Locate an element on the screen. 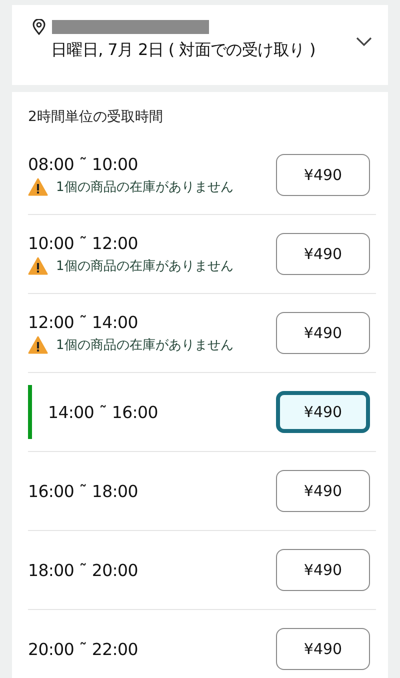 The height and width of the screenshot is (678, 400). time-range: 12:00 ˜ 14:00 is located at coordinates (83, 322).